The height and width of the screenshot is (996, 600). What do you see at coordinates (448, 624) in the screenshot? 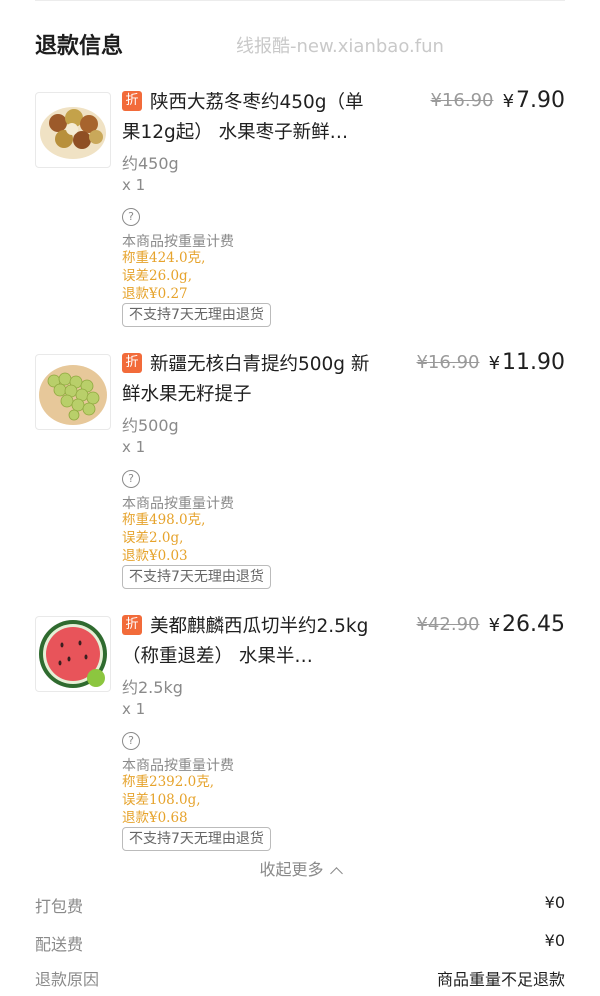
I see `original-price: ¥42.90` at bounding box center [448, 624].